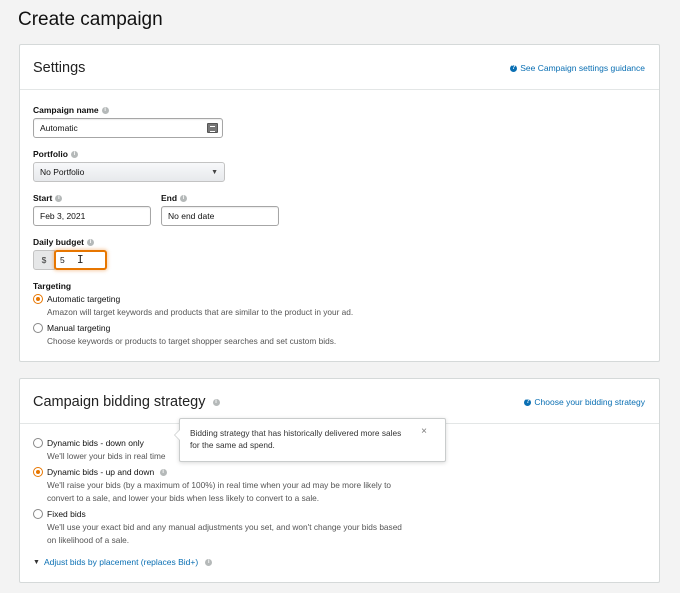 The image size is (680, 593). Describe the element at coordinates (191, 216) in the screenshot. I see `end-date-value: No end date` at that location.